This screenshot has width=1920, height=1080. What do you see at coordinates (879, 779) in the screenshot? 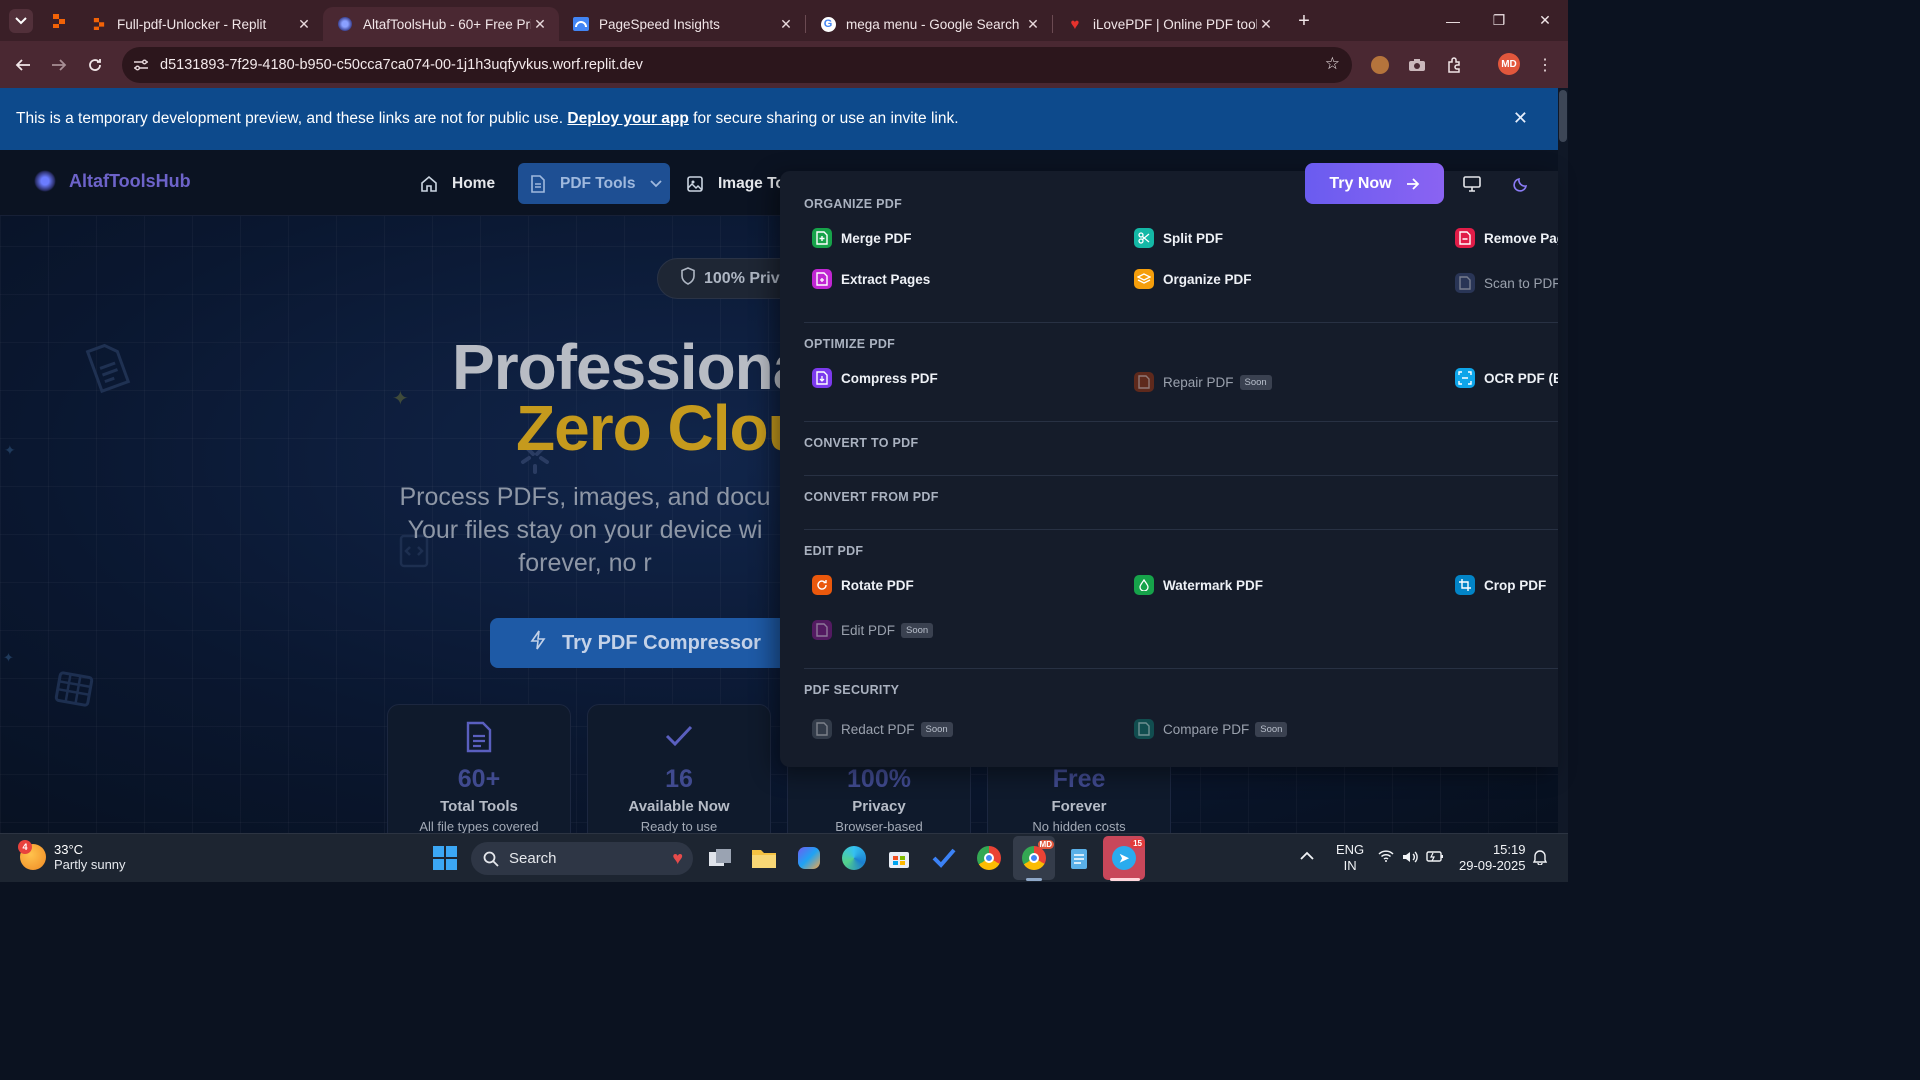
I see `stat-number: 100%` at bounding box center [879, 779].